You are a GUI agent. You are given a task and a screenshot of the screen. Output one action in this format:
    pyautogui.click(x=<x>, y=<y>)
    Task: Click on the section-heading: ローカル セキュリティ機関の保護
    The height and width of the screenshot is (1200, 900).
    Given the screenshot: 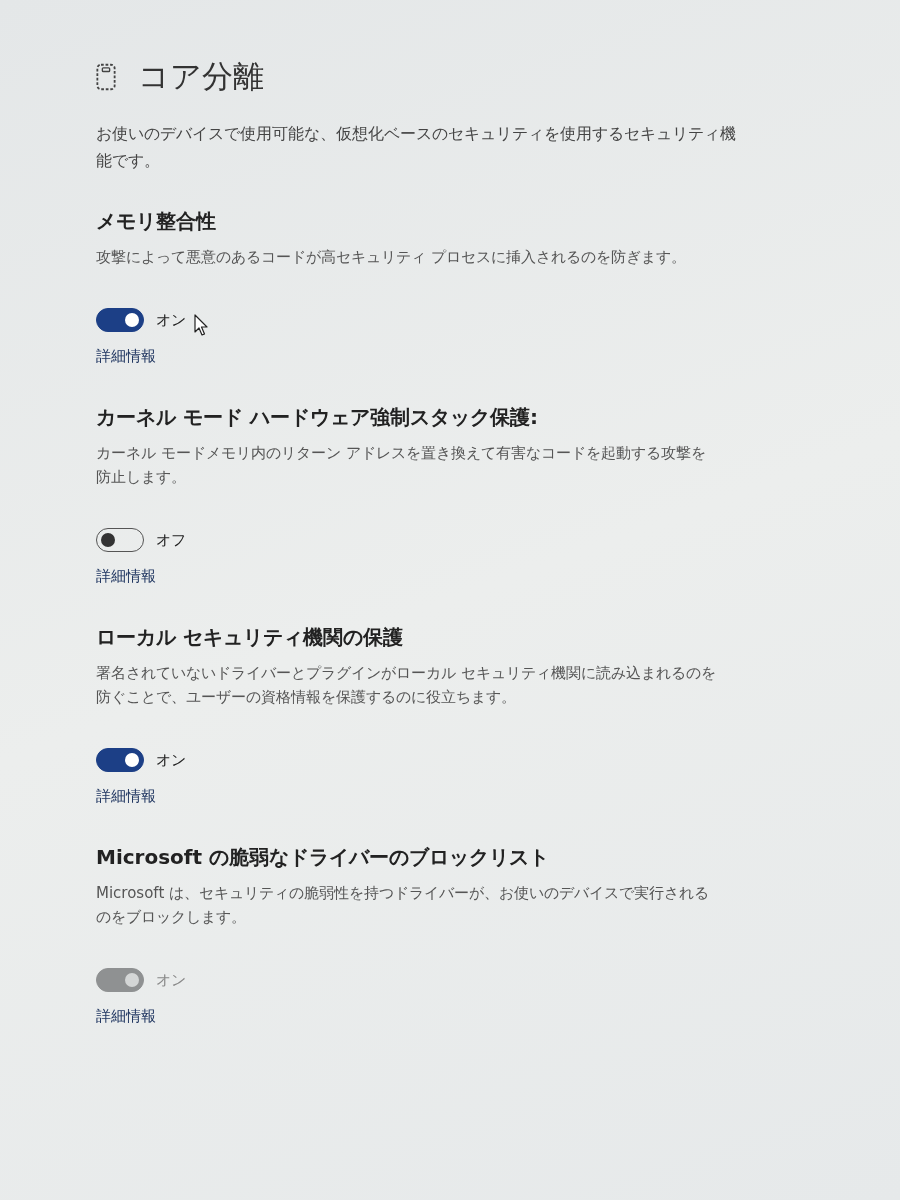 What is the action you would take?
    pyautogui.click(x=249, y=637)
    